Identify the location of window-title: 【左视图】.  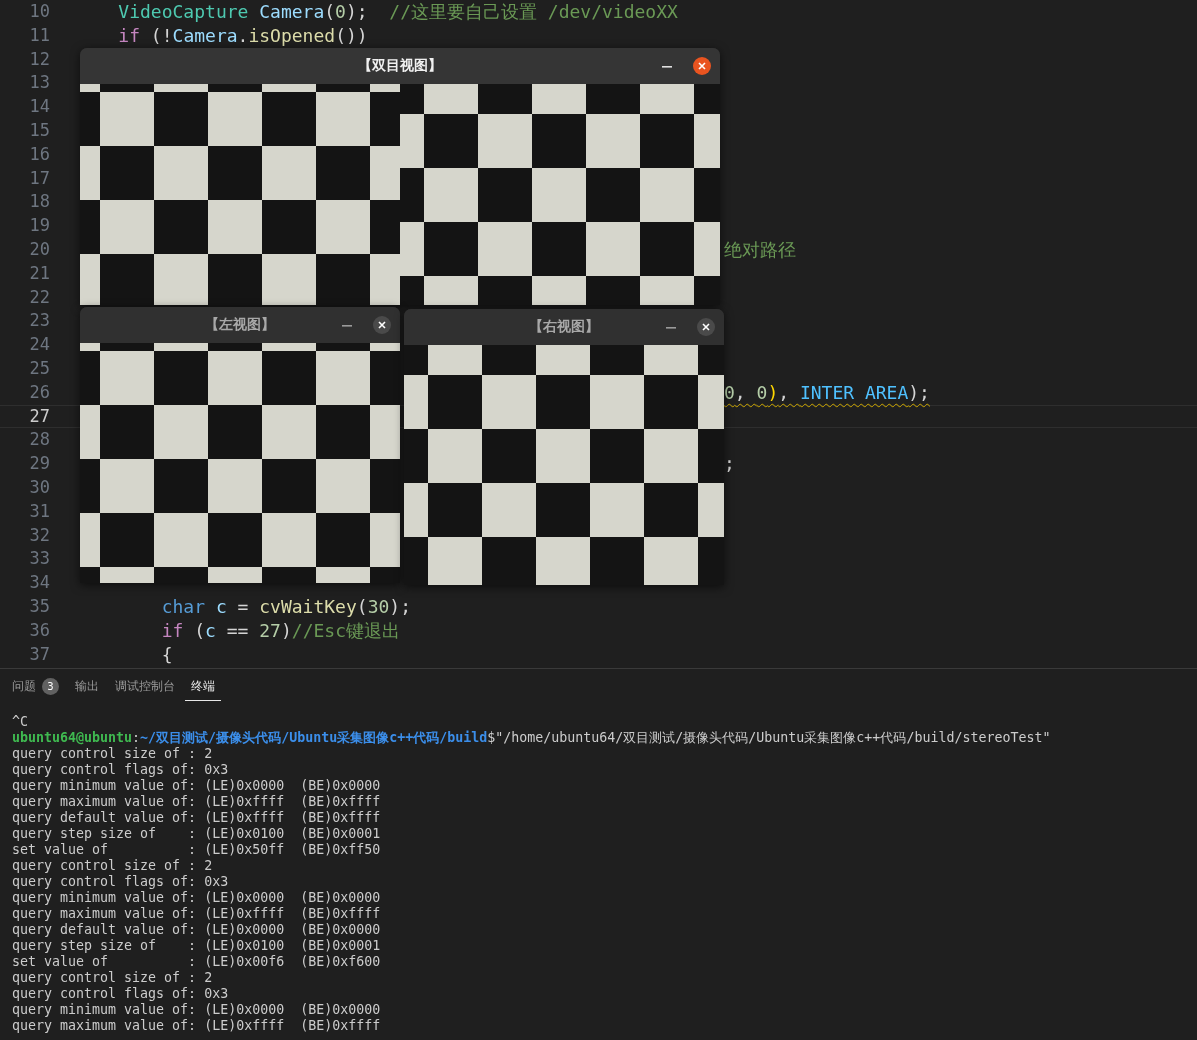
(240, 325).